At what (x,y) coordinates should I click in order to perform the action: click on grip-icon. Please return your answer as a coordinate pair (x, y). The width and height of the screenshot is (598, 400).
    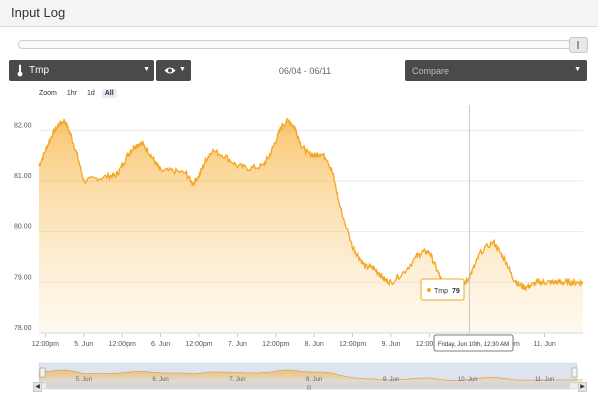
    Looking at the image, I should click on (578, 45).